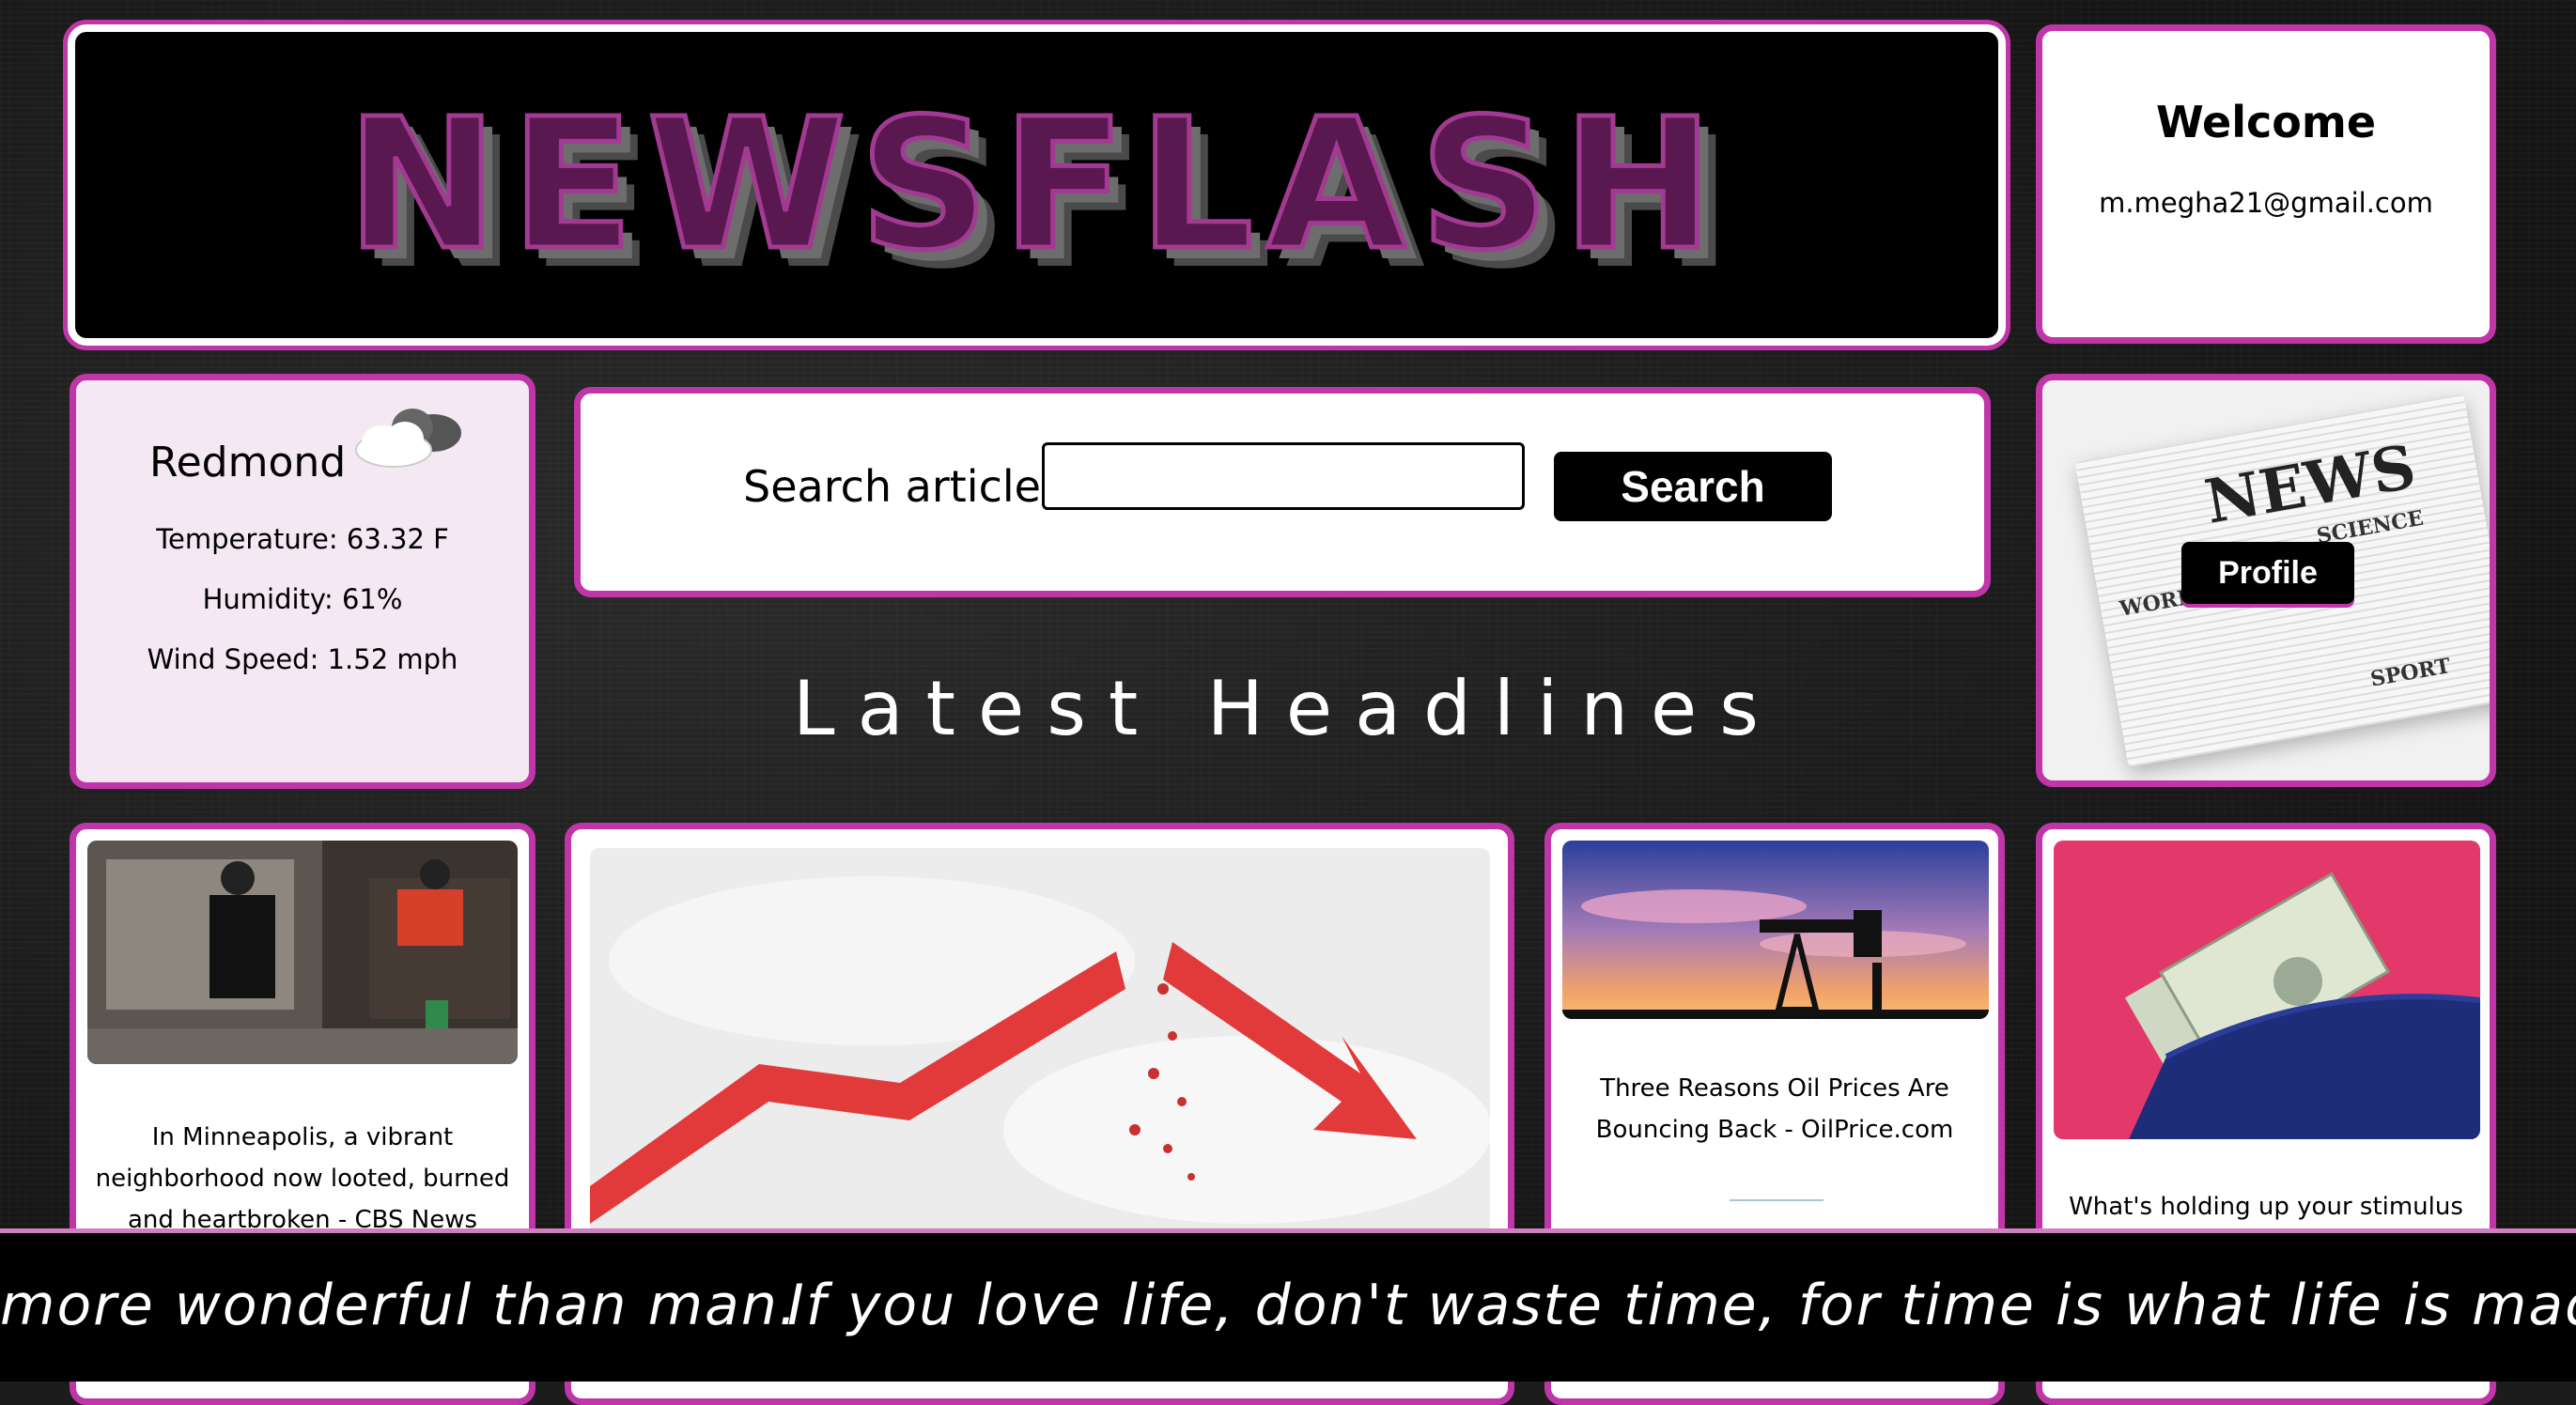  What do you see at coordinates (2266, 184) in the screenshot?
I see `welcome-card: Welcome m.megha21@gmail.com` at bounding box center [2266, 184].